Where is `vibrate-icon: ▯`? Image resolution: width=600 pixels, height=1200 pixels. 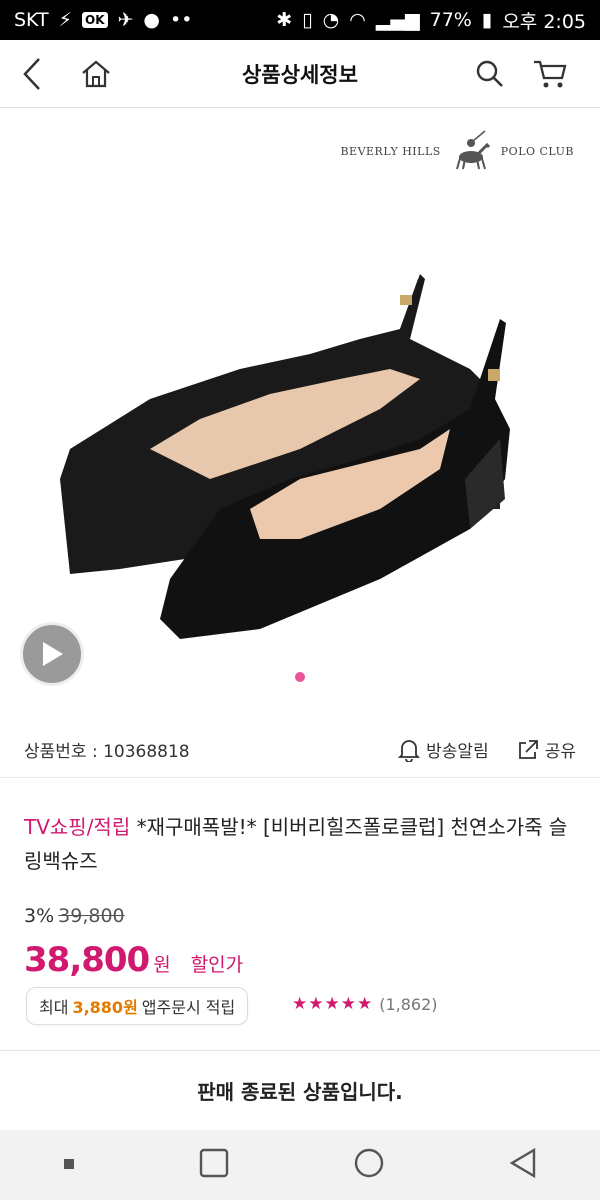 vibrate-icon: ▯ is located at coordinates (307, 20).